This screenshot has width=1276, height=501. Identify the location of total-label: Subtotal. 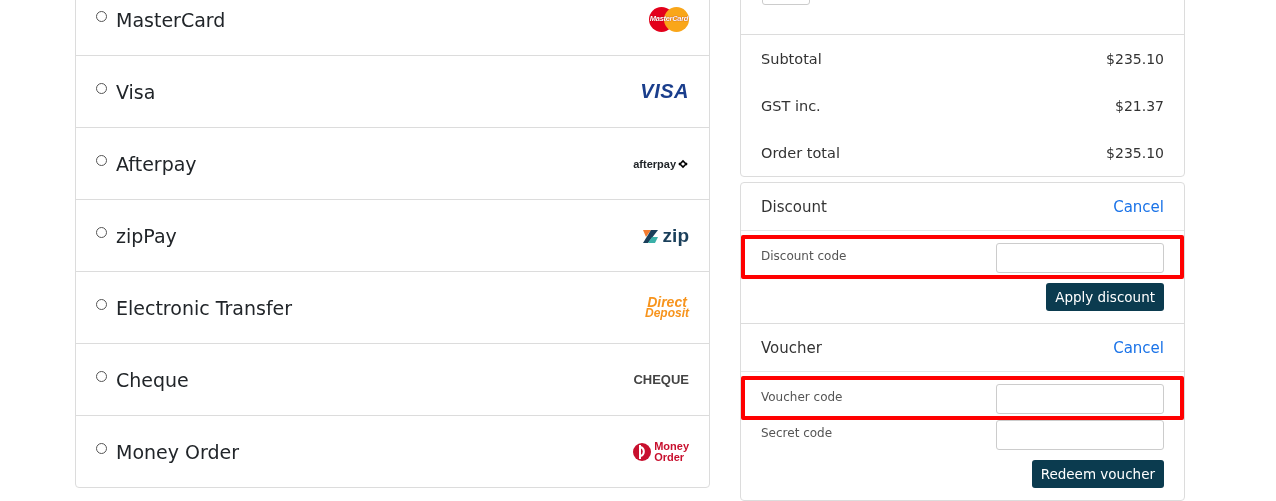
(791, 58).